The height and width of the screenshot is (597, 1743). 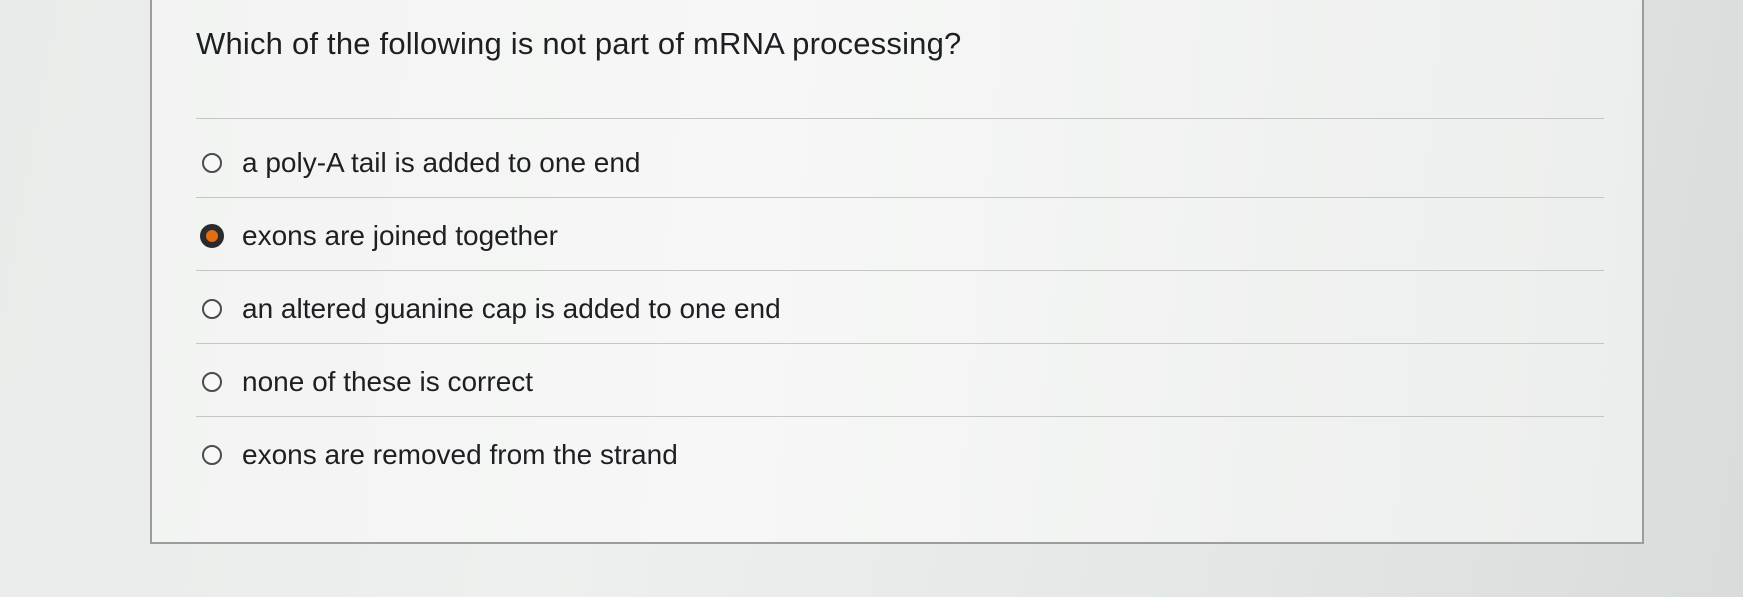 What do you see at coordinates (212, 236) in the screenshot?
I see `radio-button-selected` at bounding box center [212, 236].